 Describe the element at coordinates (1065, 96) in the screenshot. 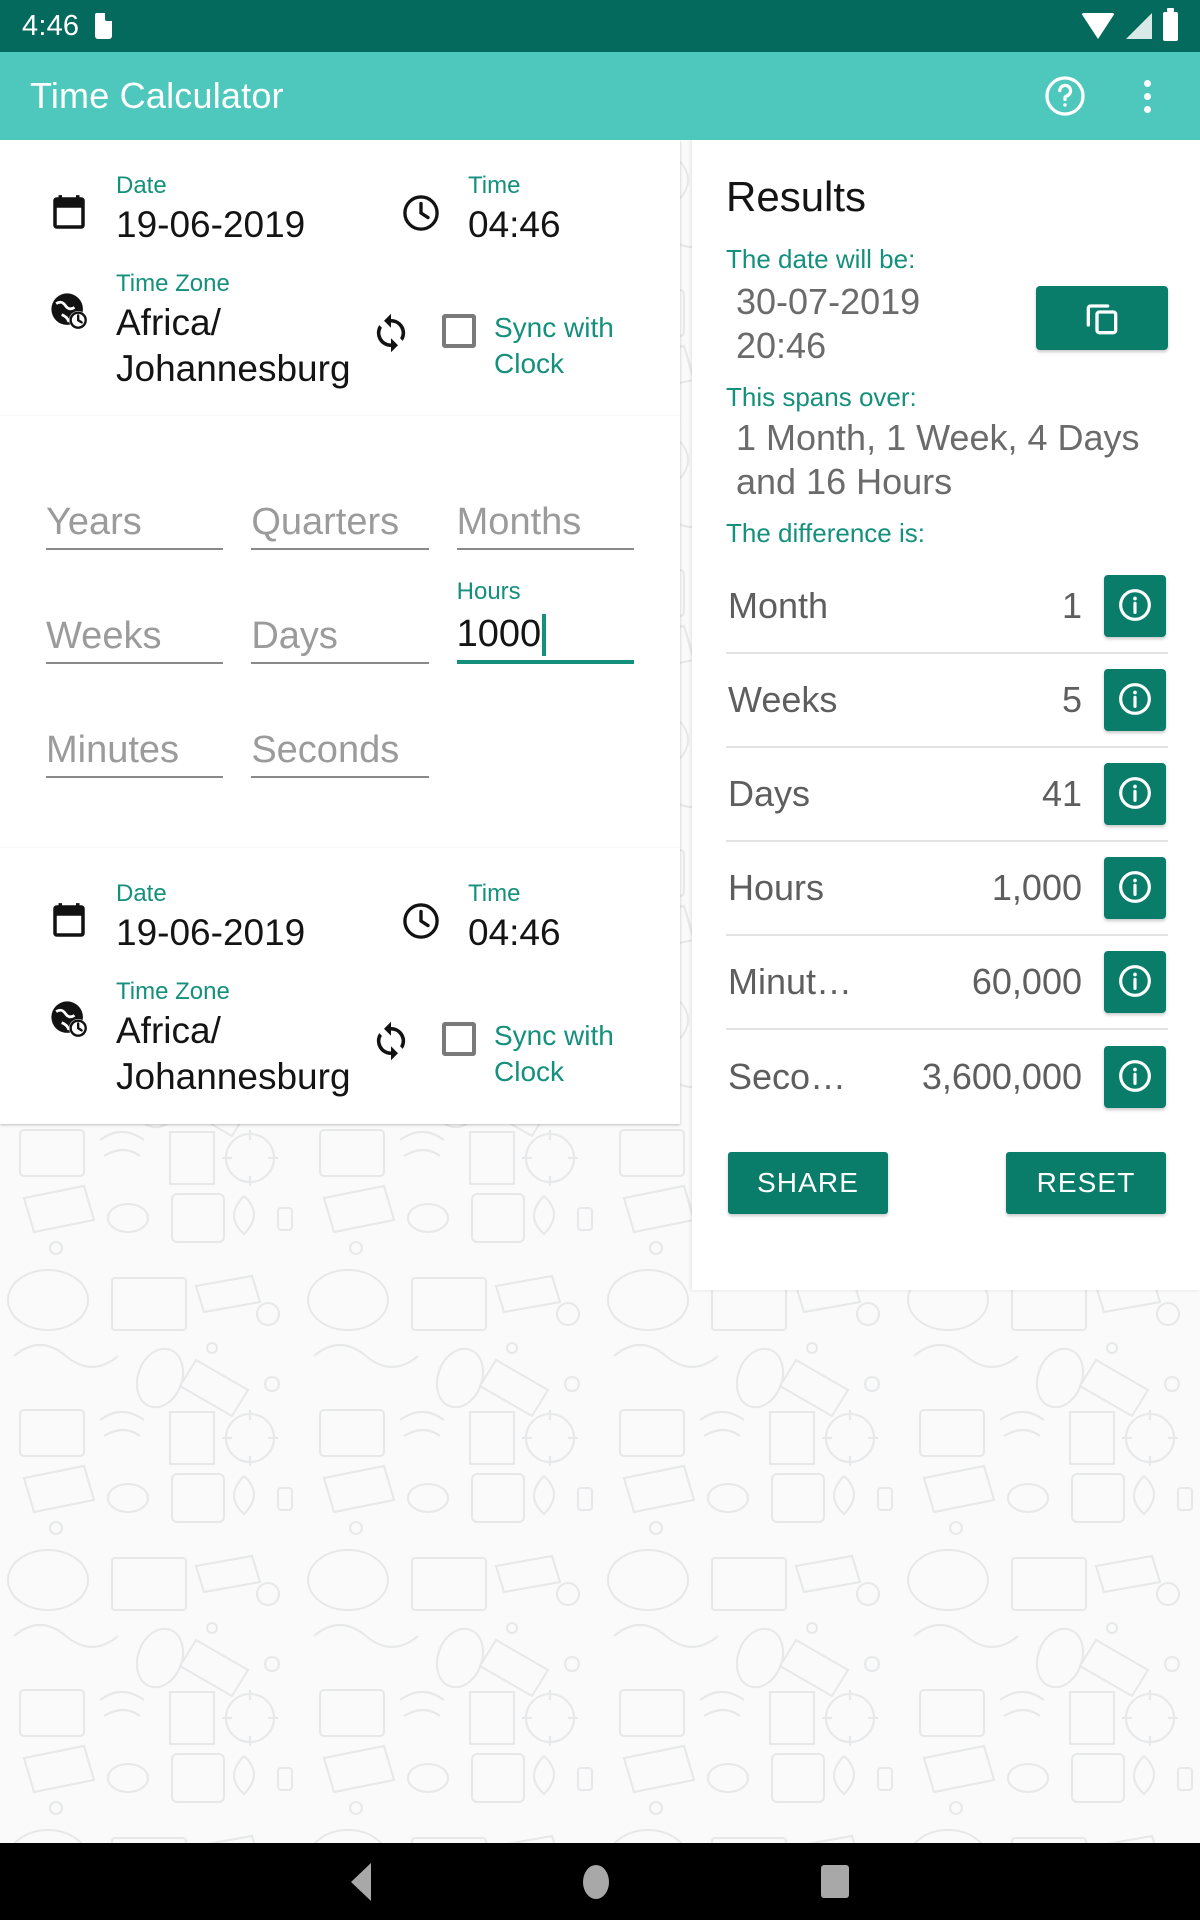

I see `help-circle-icon` at that location.